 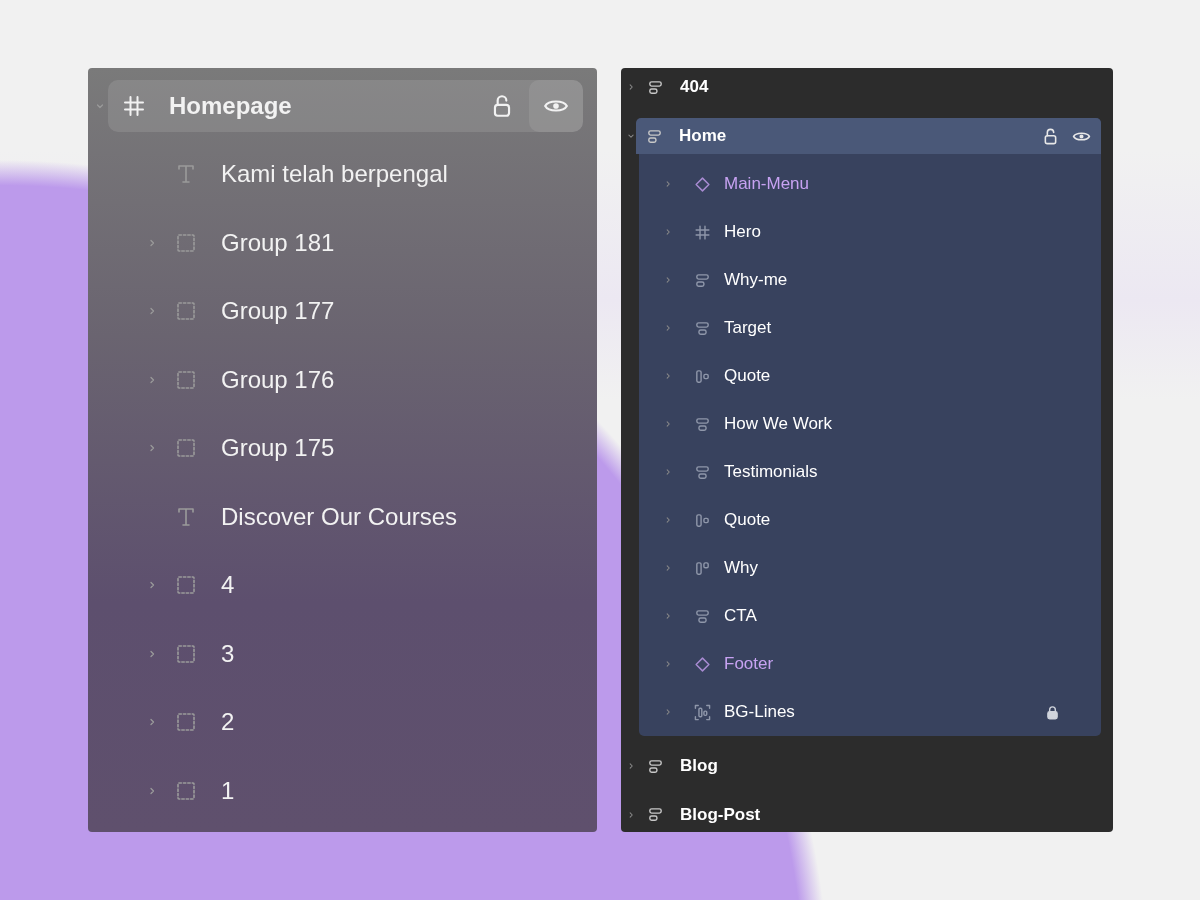 I want to click on layer-name: Blog-Post, so click(x=720, y=814).